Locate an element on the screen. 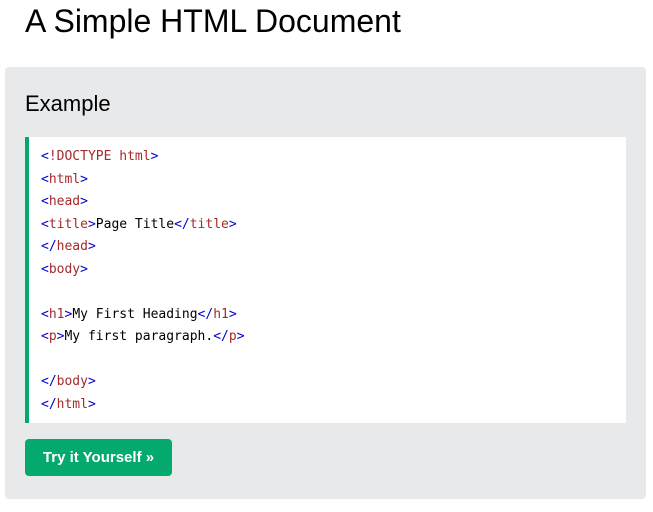 This screenshot has height=512, width=653. code-token: My first paragraph. is located at coordinates (139, 336).